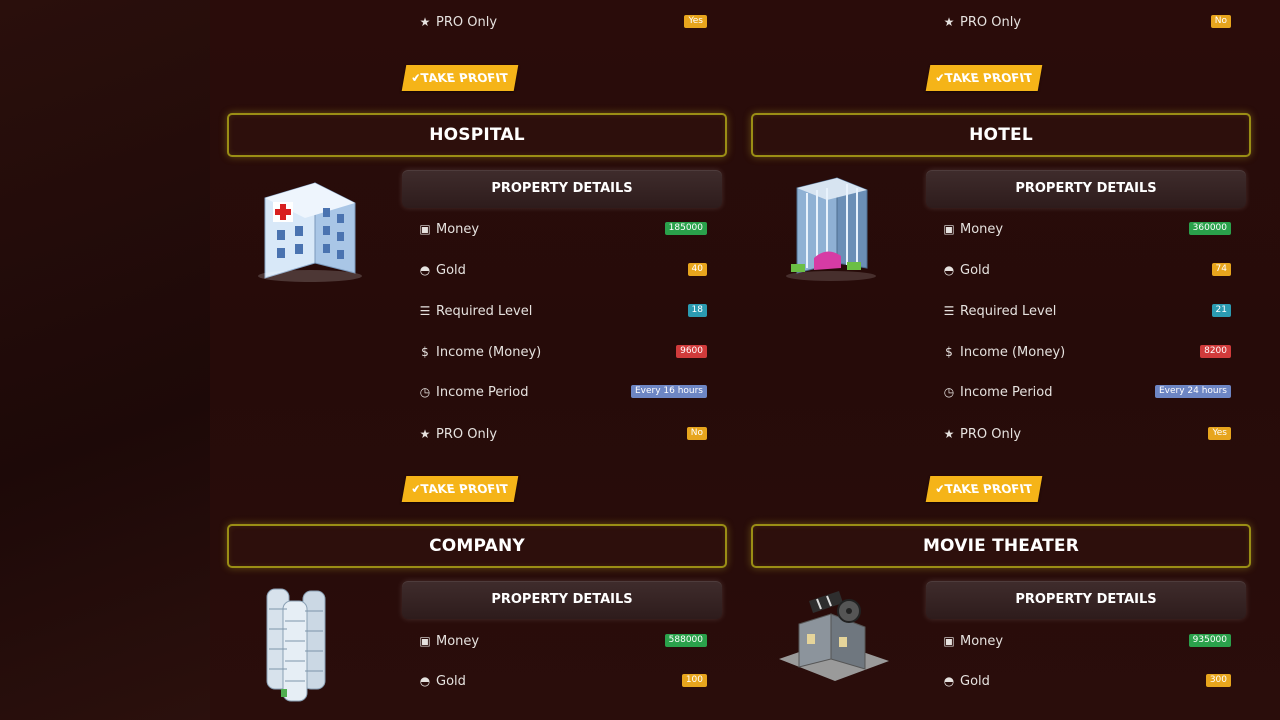 This screenshot has width=1280, height=720. What do you see at coordinates (562, 641) in the screenshot?
I see `money-row: ▣ Money 588000` at bounding box center [562, 641].